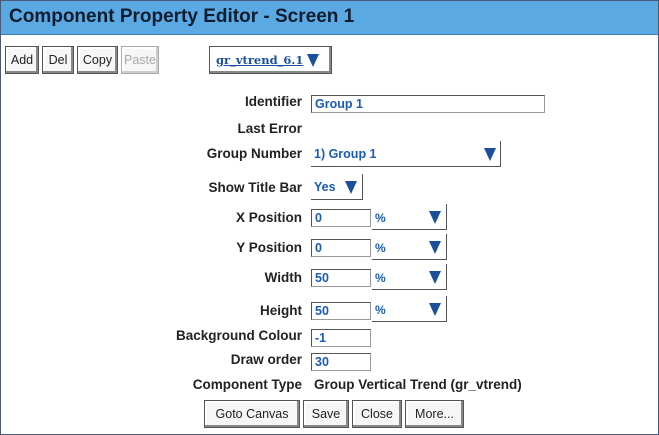 This screenshot has height=435, width=659. Describe the element at coordinates (22, 60) in the screenshot. I see `add-button: Add` at that location.